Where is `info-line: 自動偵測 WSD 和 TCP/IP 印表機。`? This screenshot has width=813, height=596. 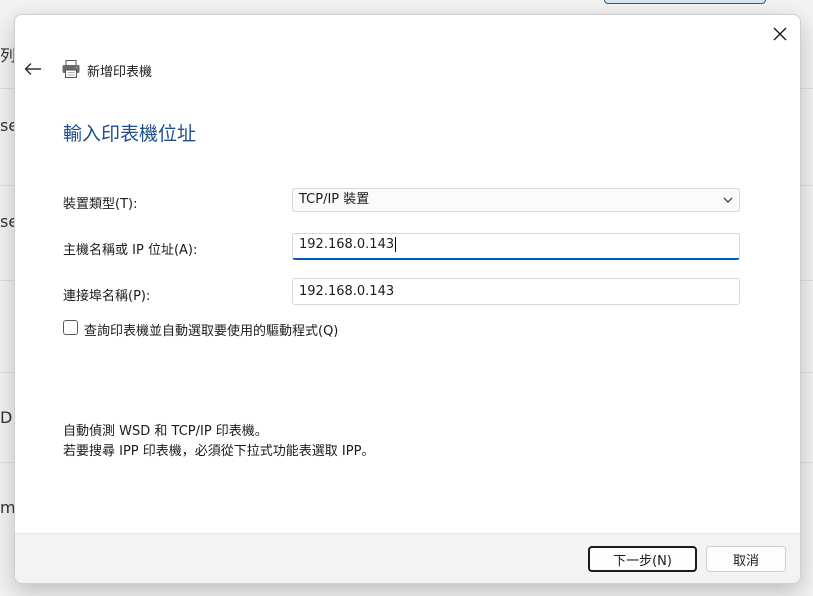 info-line: 自動偵測 WSD 和 TCP/IP 印表機。 is located at coordinates (165, 431).